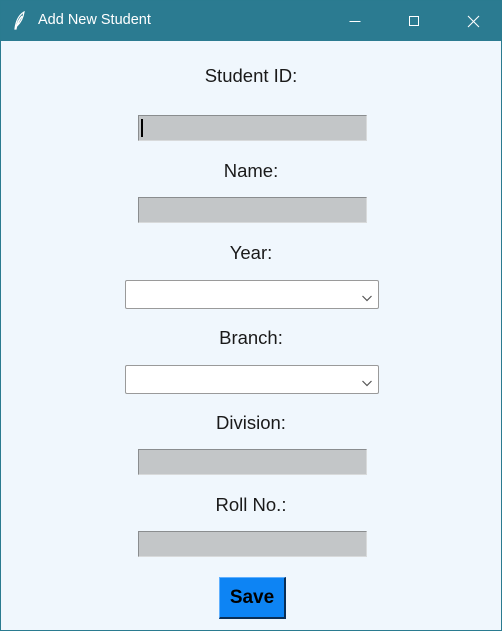  Describe the element at coordinates (142, 128) in the screenshot. I see `text-caret` at that location.